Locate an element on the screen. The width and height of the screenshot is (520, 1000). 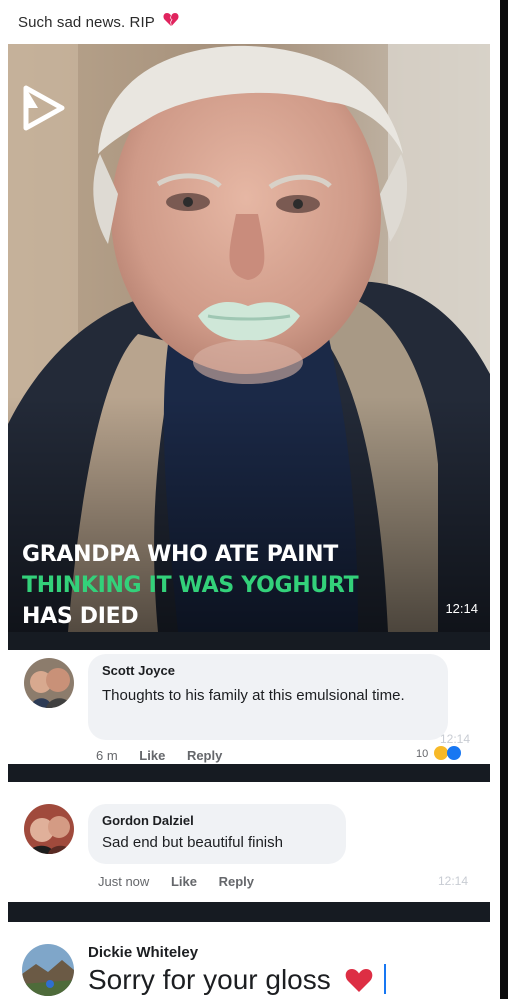
comment-text: Sad end but beautiful finish is located at coordinates (192, 842).